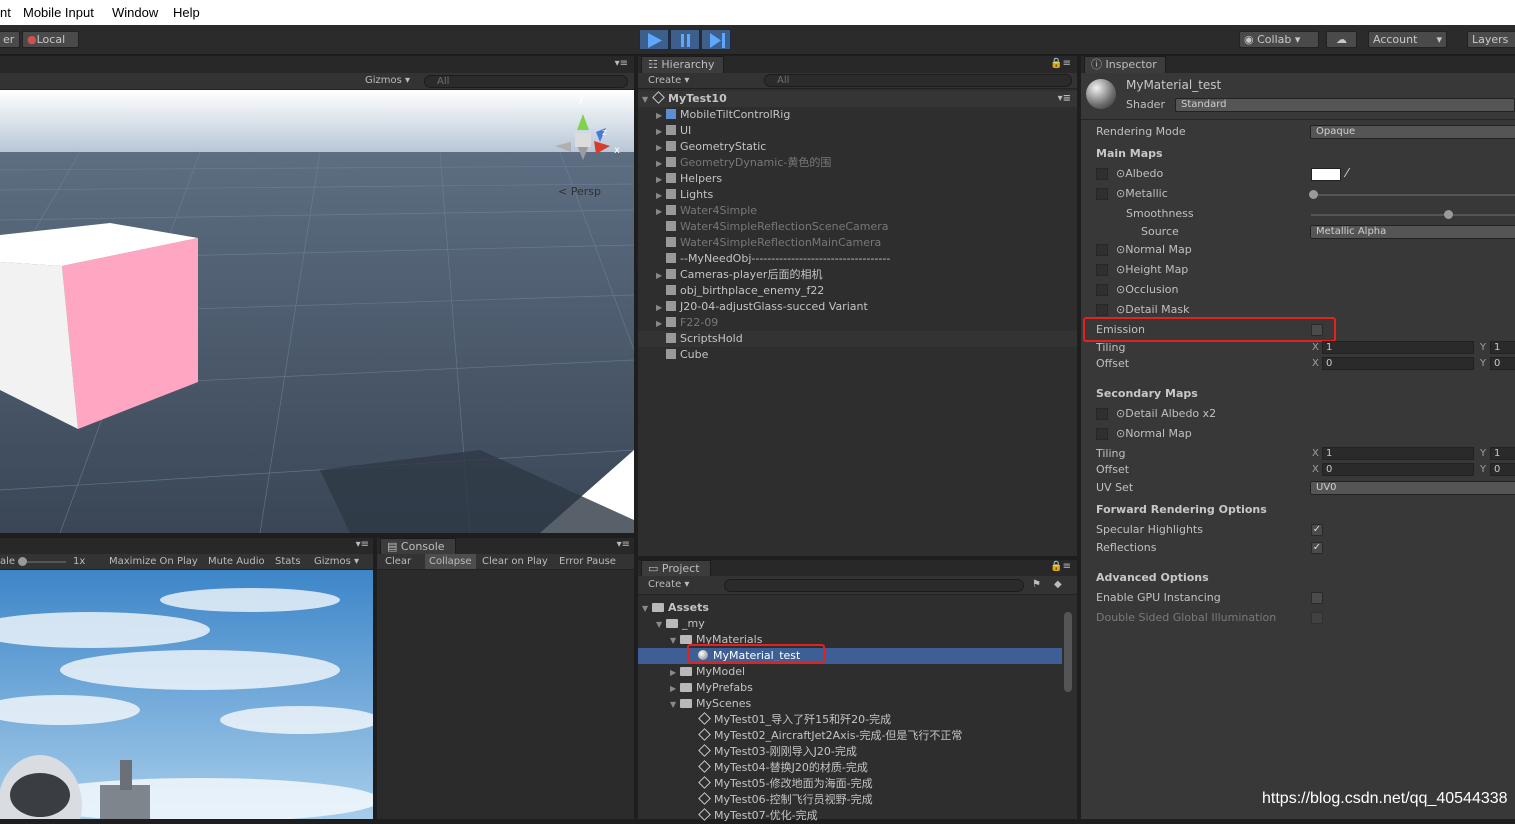 The image size is (1515, 824). Describe the element at coordinates (1502, 453) in the screenshot. I see `sec-tiling-y-field: 1` at that location.